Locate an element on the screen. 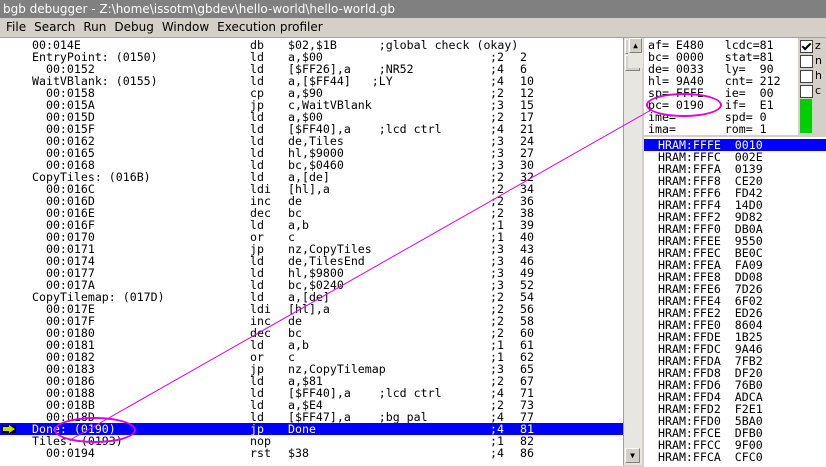 This screenshot has height=467, width=826. register-scrollbar: ▲ is located at coordinates (635, 53).